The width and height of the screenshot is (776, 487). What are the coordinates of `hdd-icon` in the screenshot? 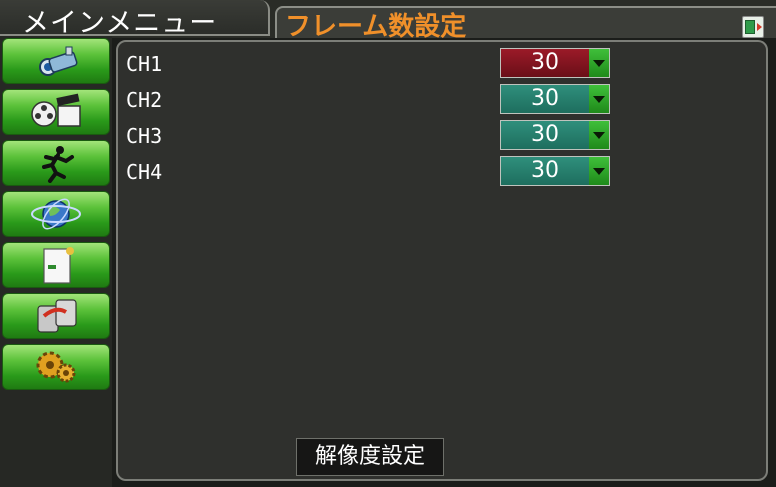 It's located at (57, 316).